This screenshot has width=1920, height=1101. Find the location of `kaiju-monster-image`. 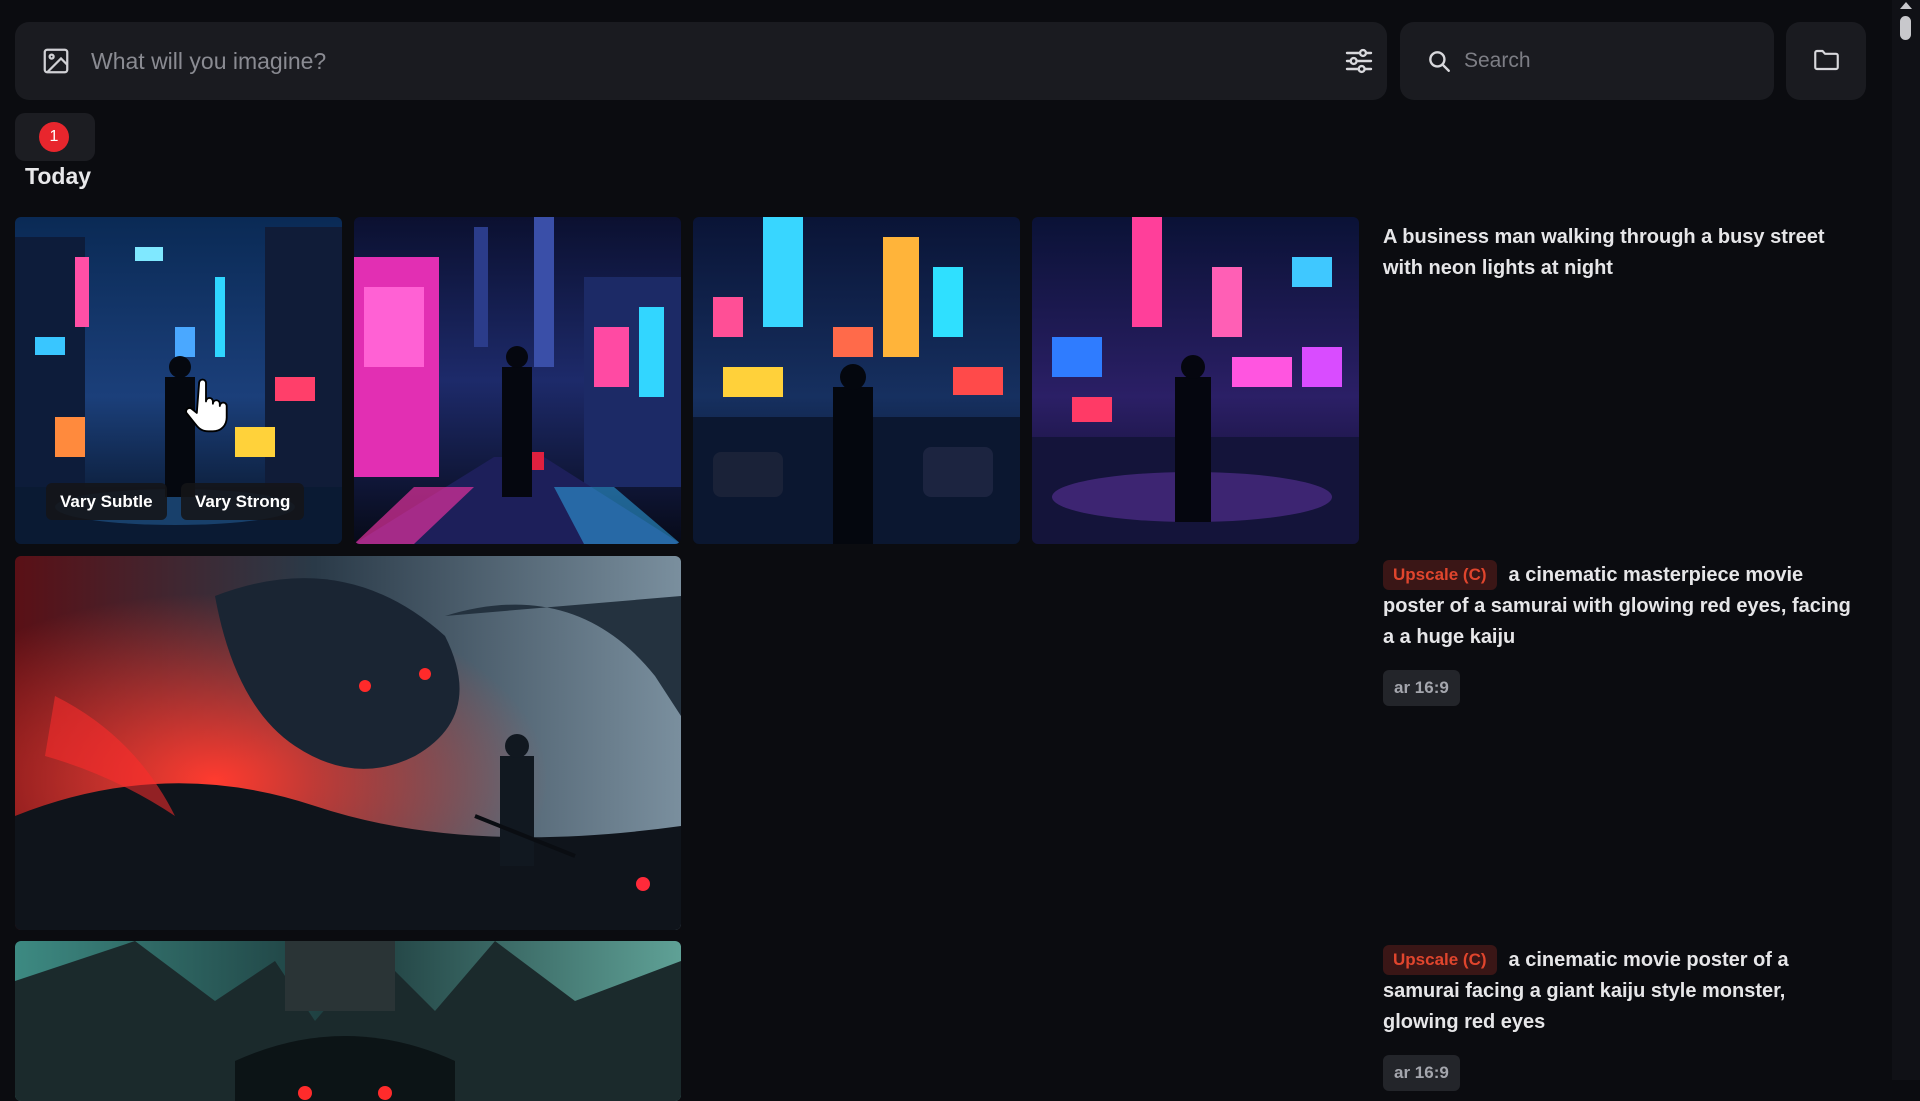

kaiju-monster-image is located at coordinates (348, 1021).